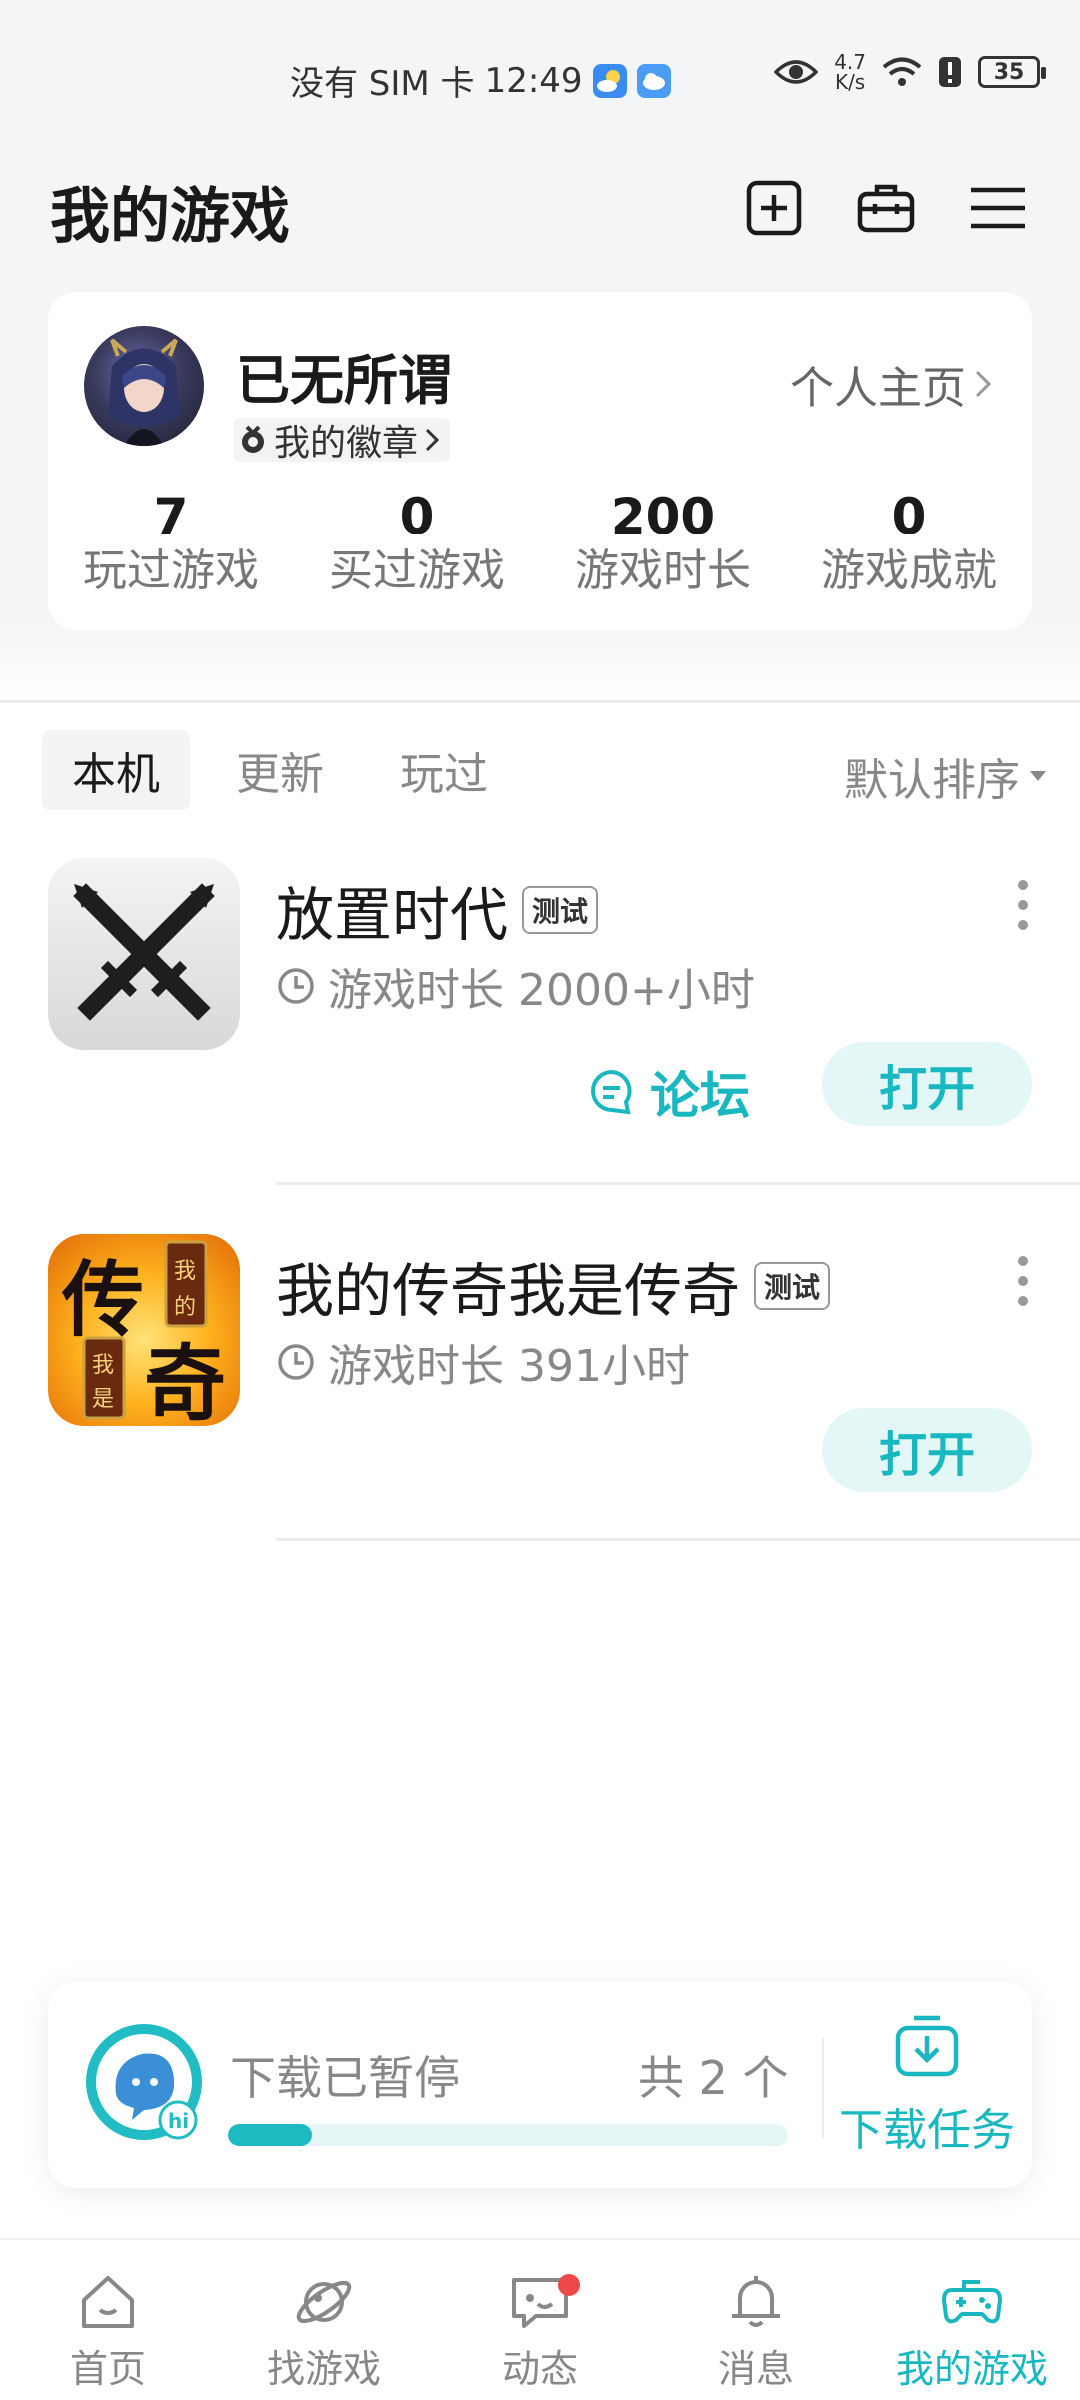 Image resolution: width=1080 pixels, height=2400 pixels. I want to click on play-time-row: 游戏时长 2000+小时, so click(515, 986).